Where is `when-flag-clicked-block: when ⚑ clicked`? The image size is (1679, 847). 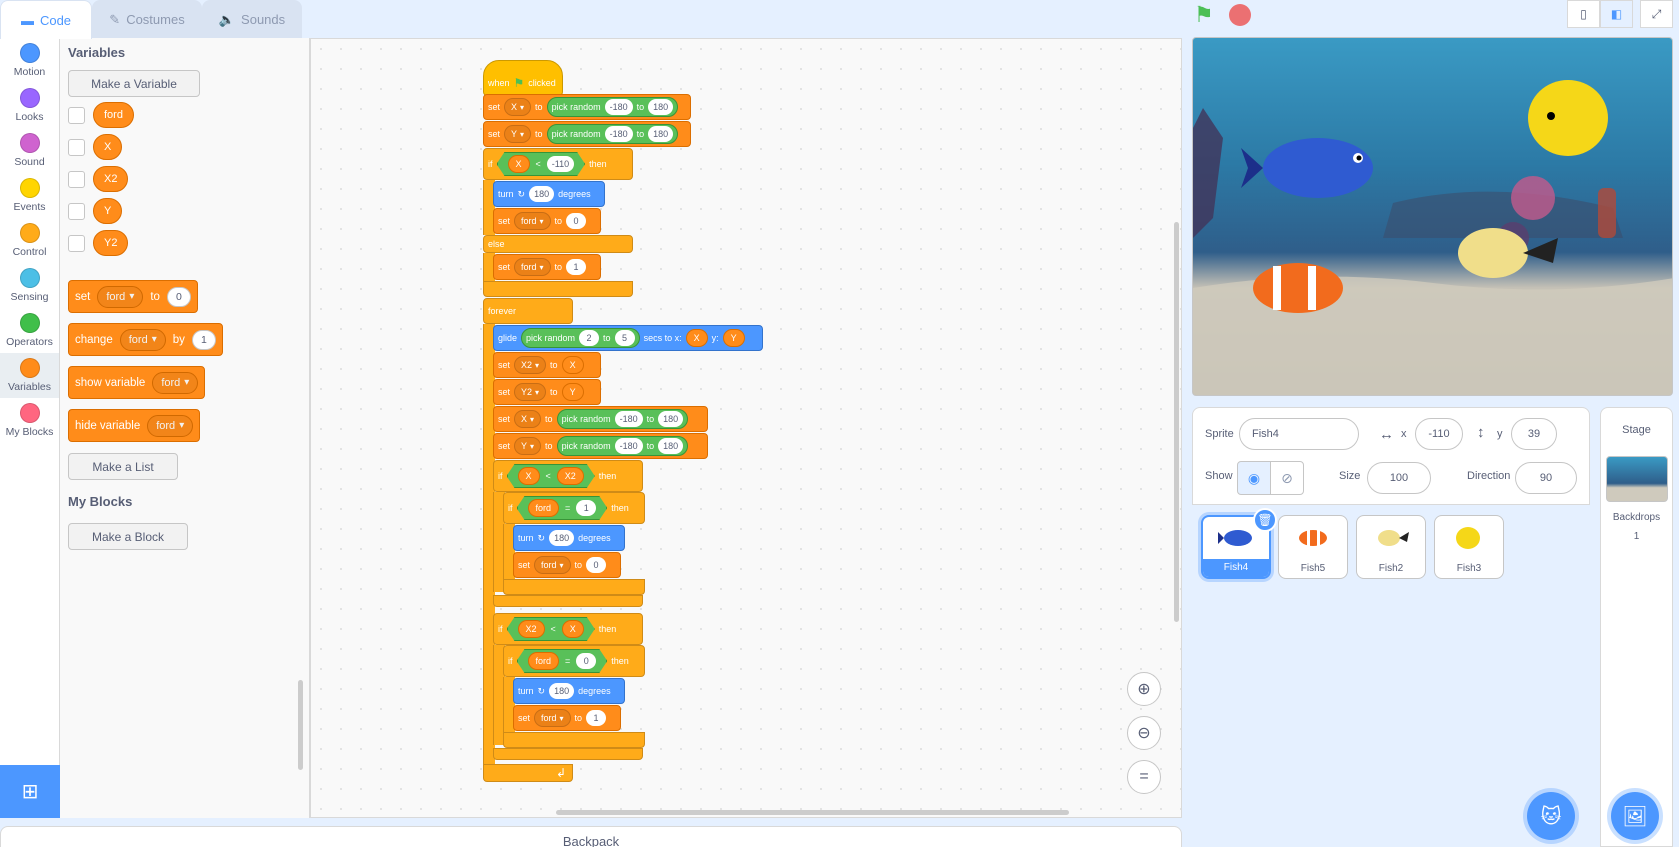 when-flag-clicked-block: when ⚑ clicked is located at coordinates (523, 78).